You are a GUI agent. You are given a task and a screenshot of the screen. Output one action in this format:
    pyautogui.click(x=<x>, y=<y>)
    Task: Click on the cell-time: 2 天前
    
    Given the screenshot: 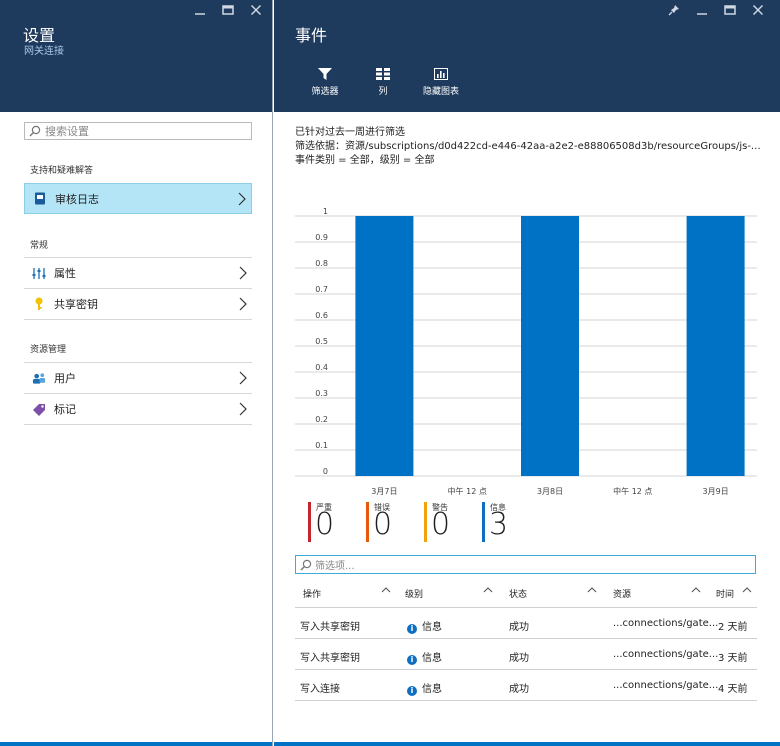 What is the action you would take?
    pyautogui.click(x=733, y=627)
    